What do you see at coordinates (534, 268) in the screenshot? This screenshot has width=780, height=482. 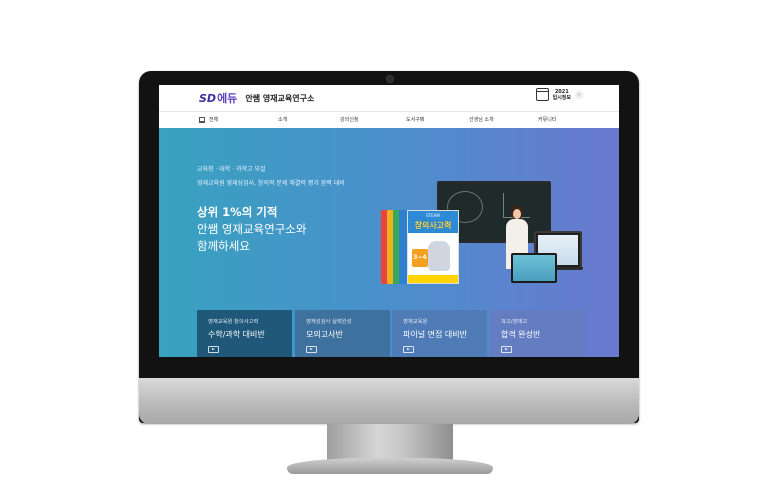 I see `tablet-image` at bounding box center [534, 268].